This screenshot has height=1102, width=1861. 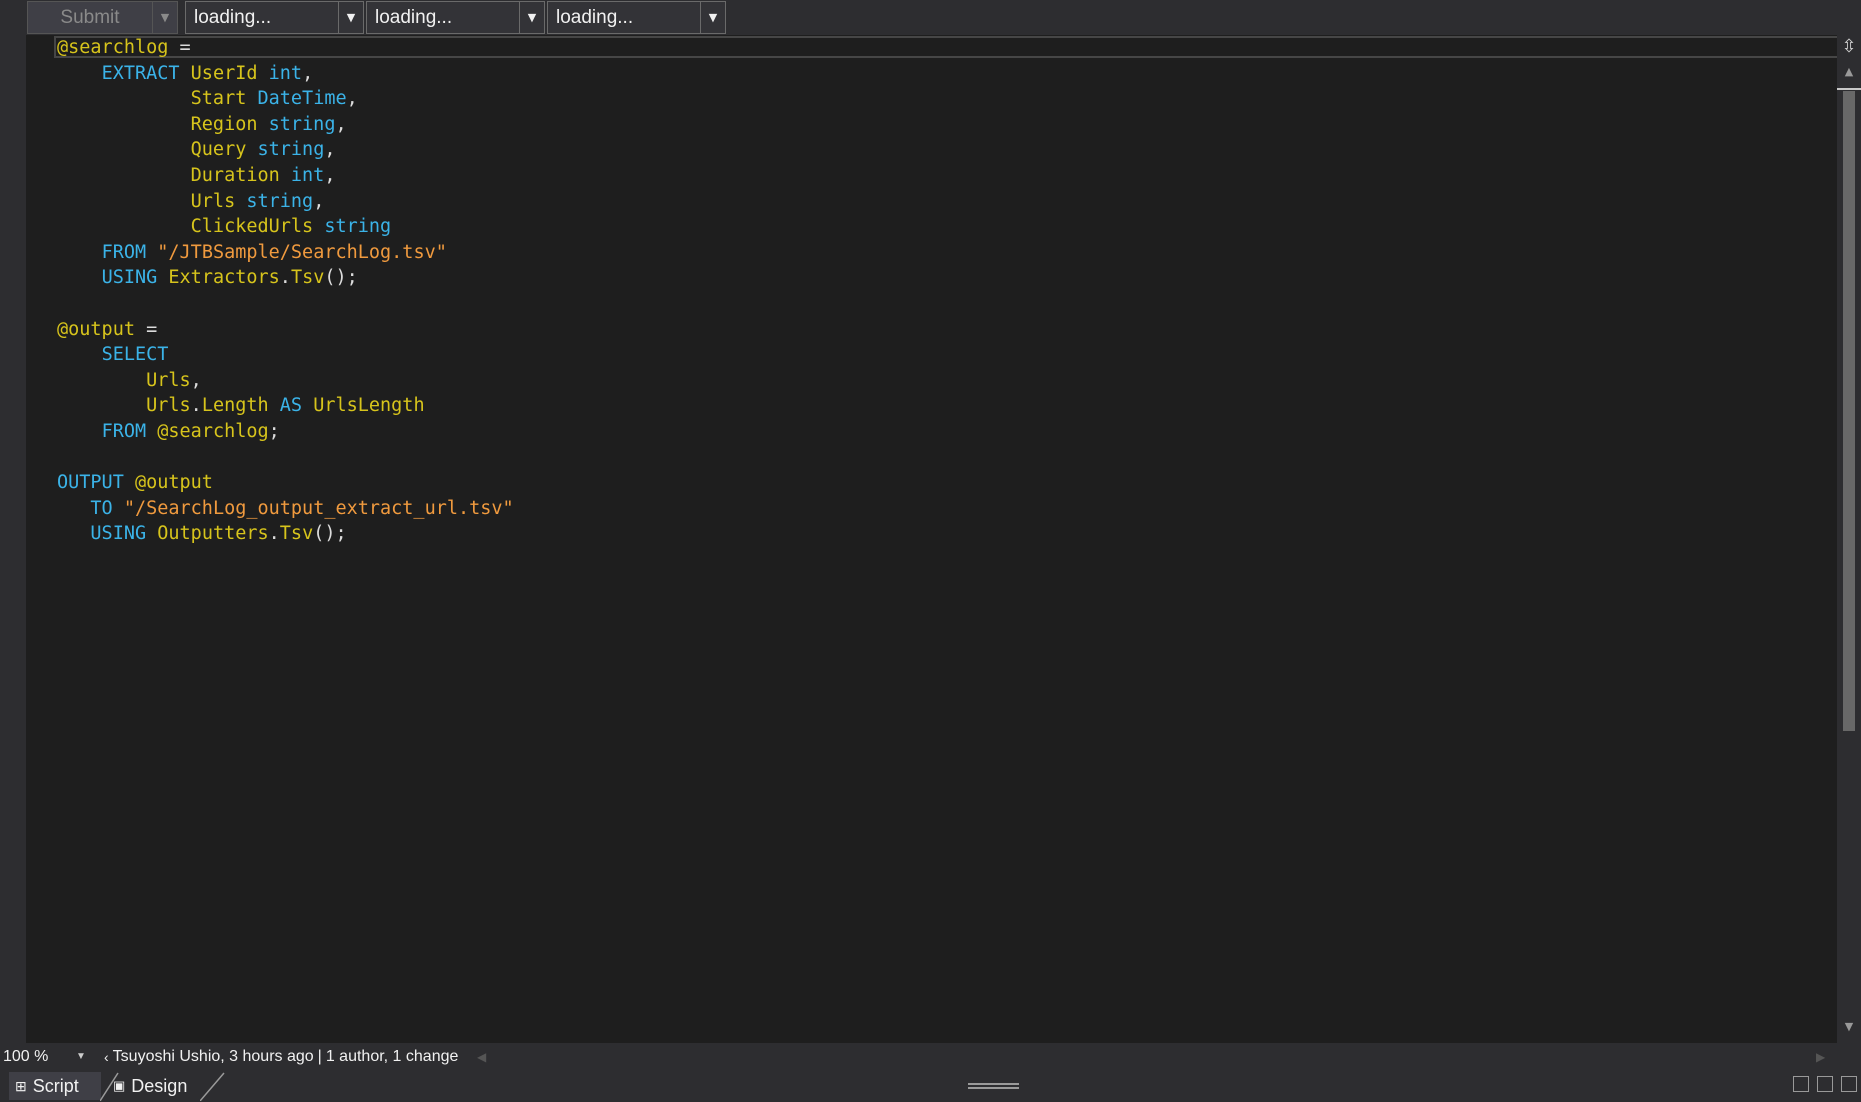 I want to click on vertical-split-icon, so click(x=1801, y=1084).